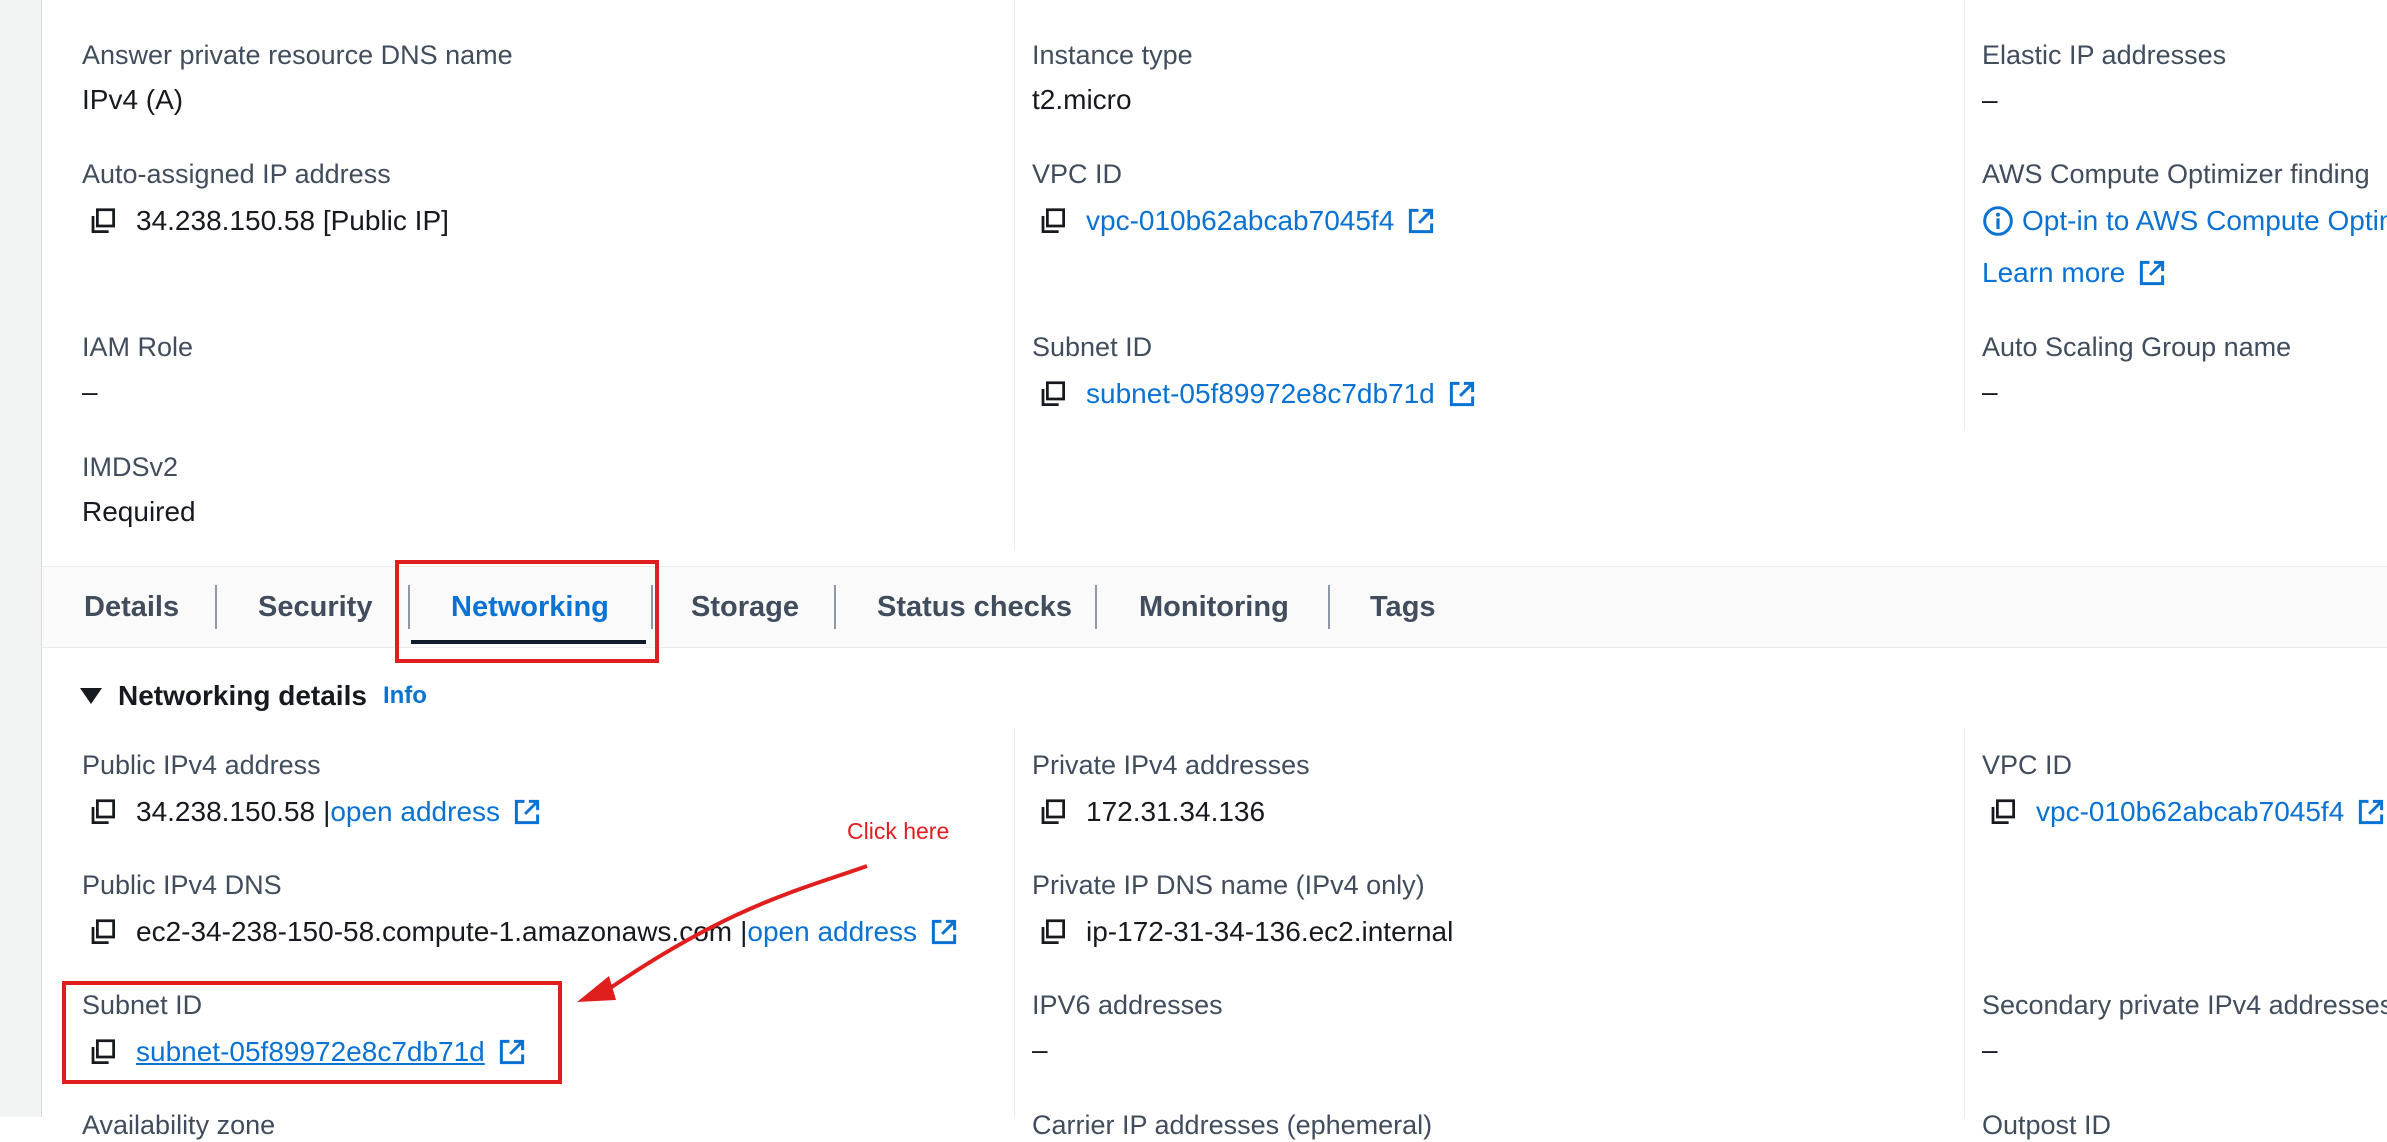 The height and width of the screenshot is (1142, 2387). Describe the element at coordinates (1082, 99) in the screenshot. I see `field-value-text: t2.micro` at that location.